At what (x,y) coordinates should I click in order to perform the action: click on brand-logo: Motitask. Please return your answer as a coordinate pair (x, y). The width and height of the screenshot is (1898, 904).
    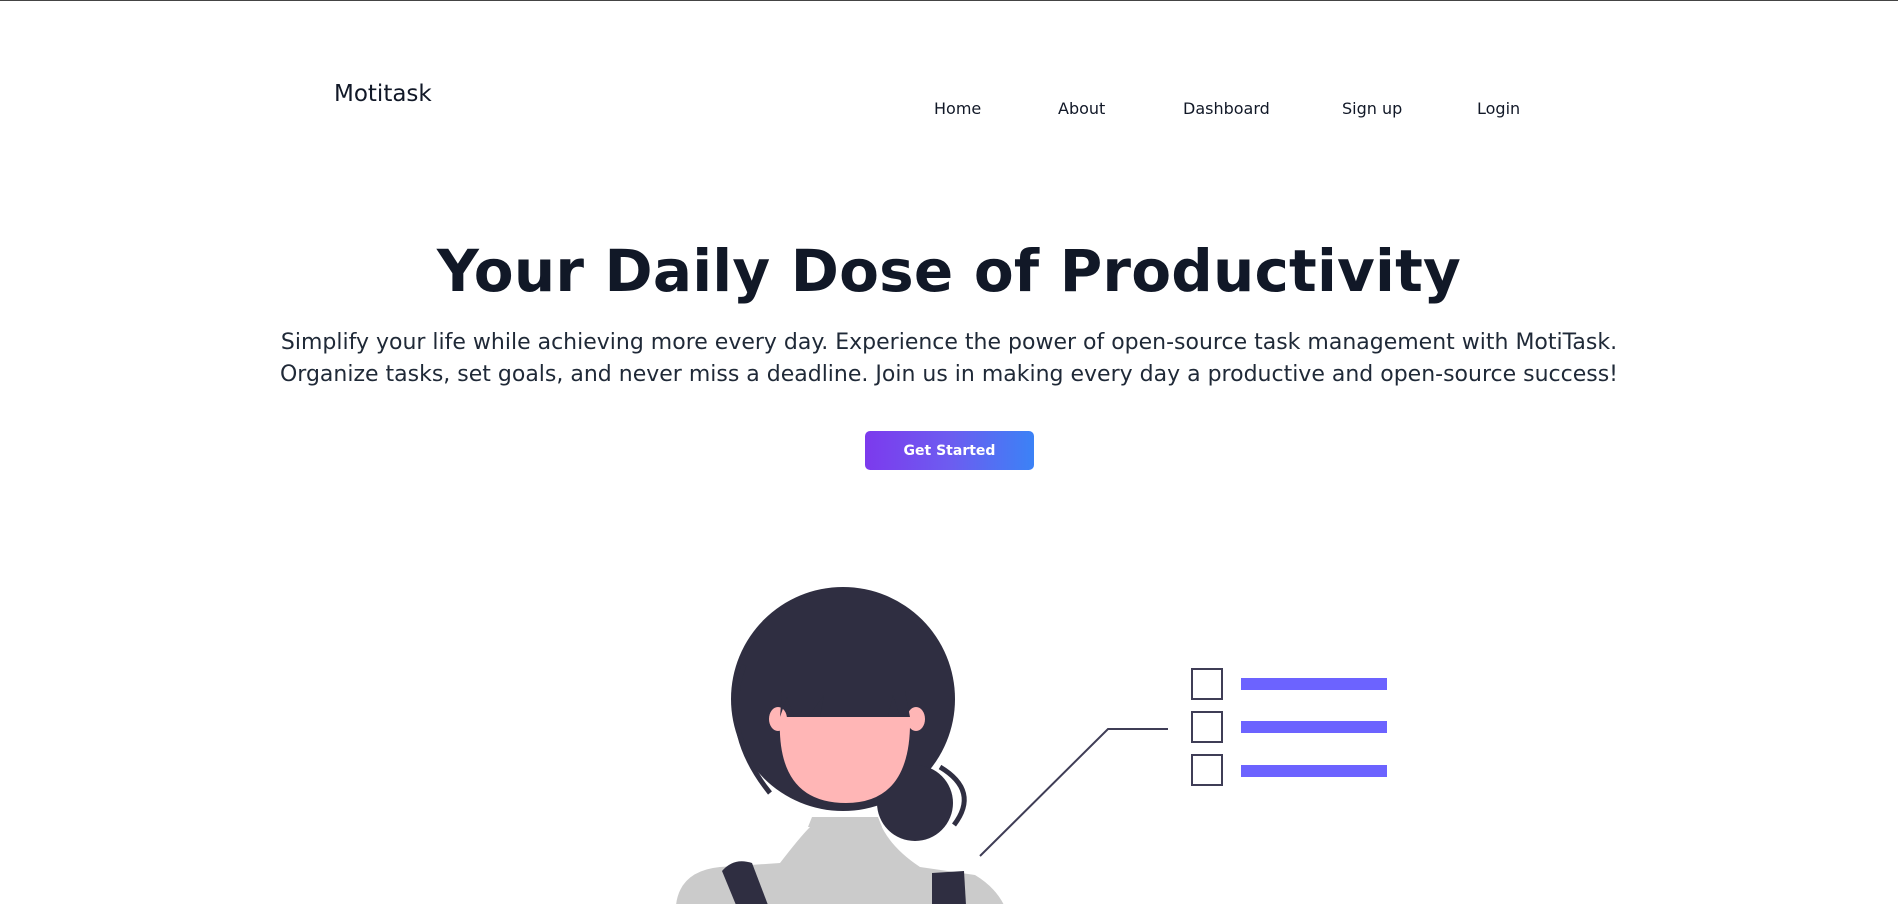
    Looking at the image, I should click on (383, 94).